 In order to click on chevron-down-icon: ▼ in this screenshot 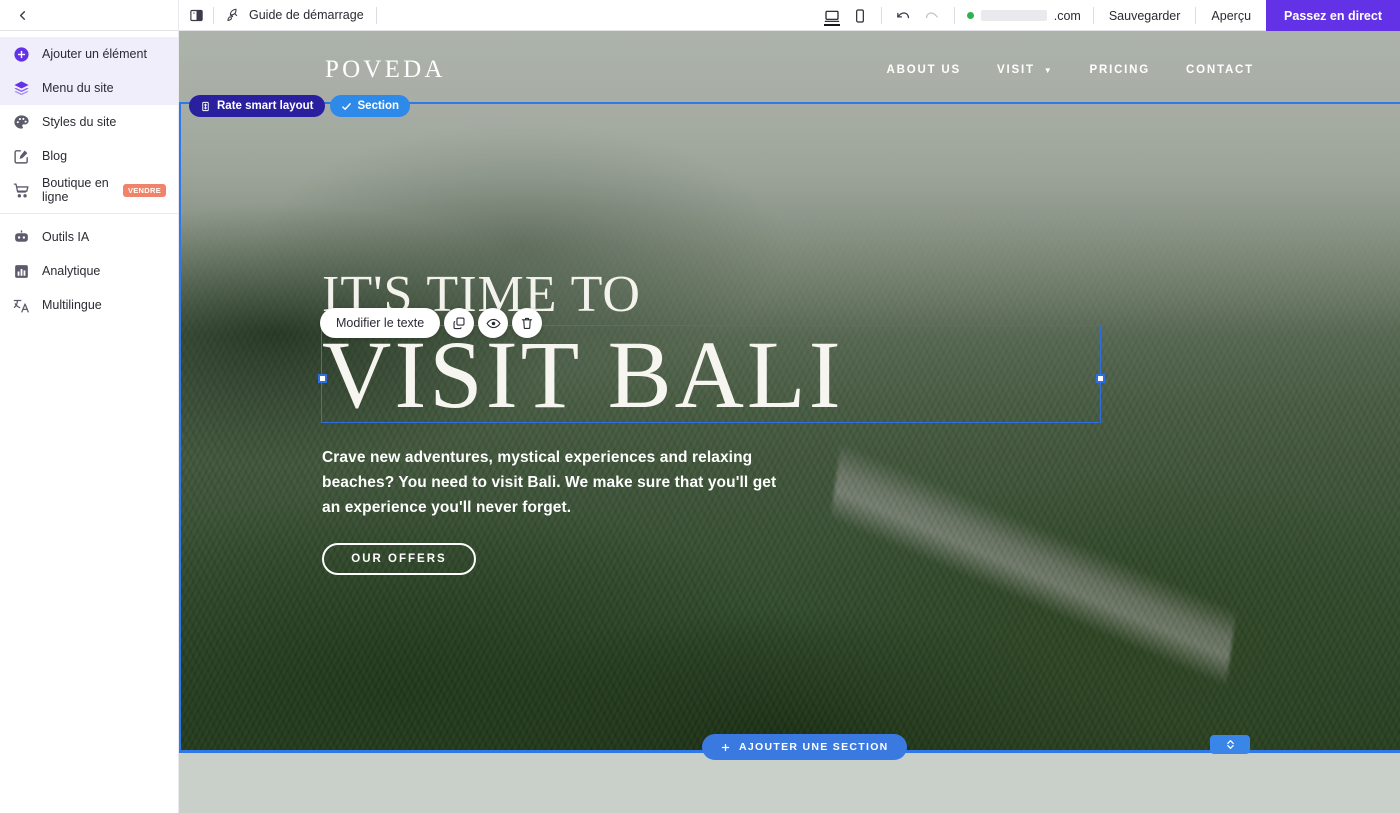, I will do `click(1048, 70)`.